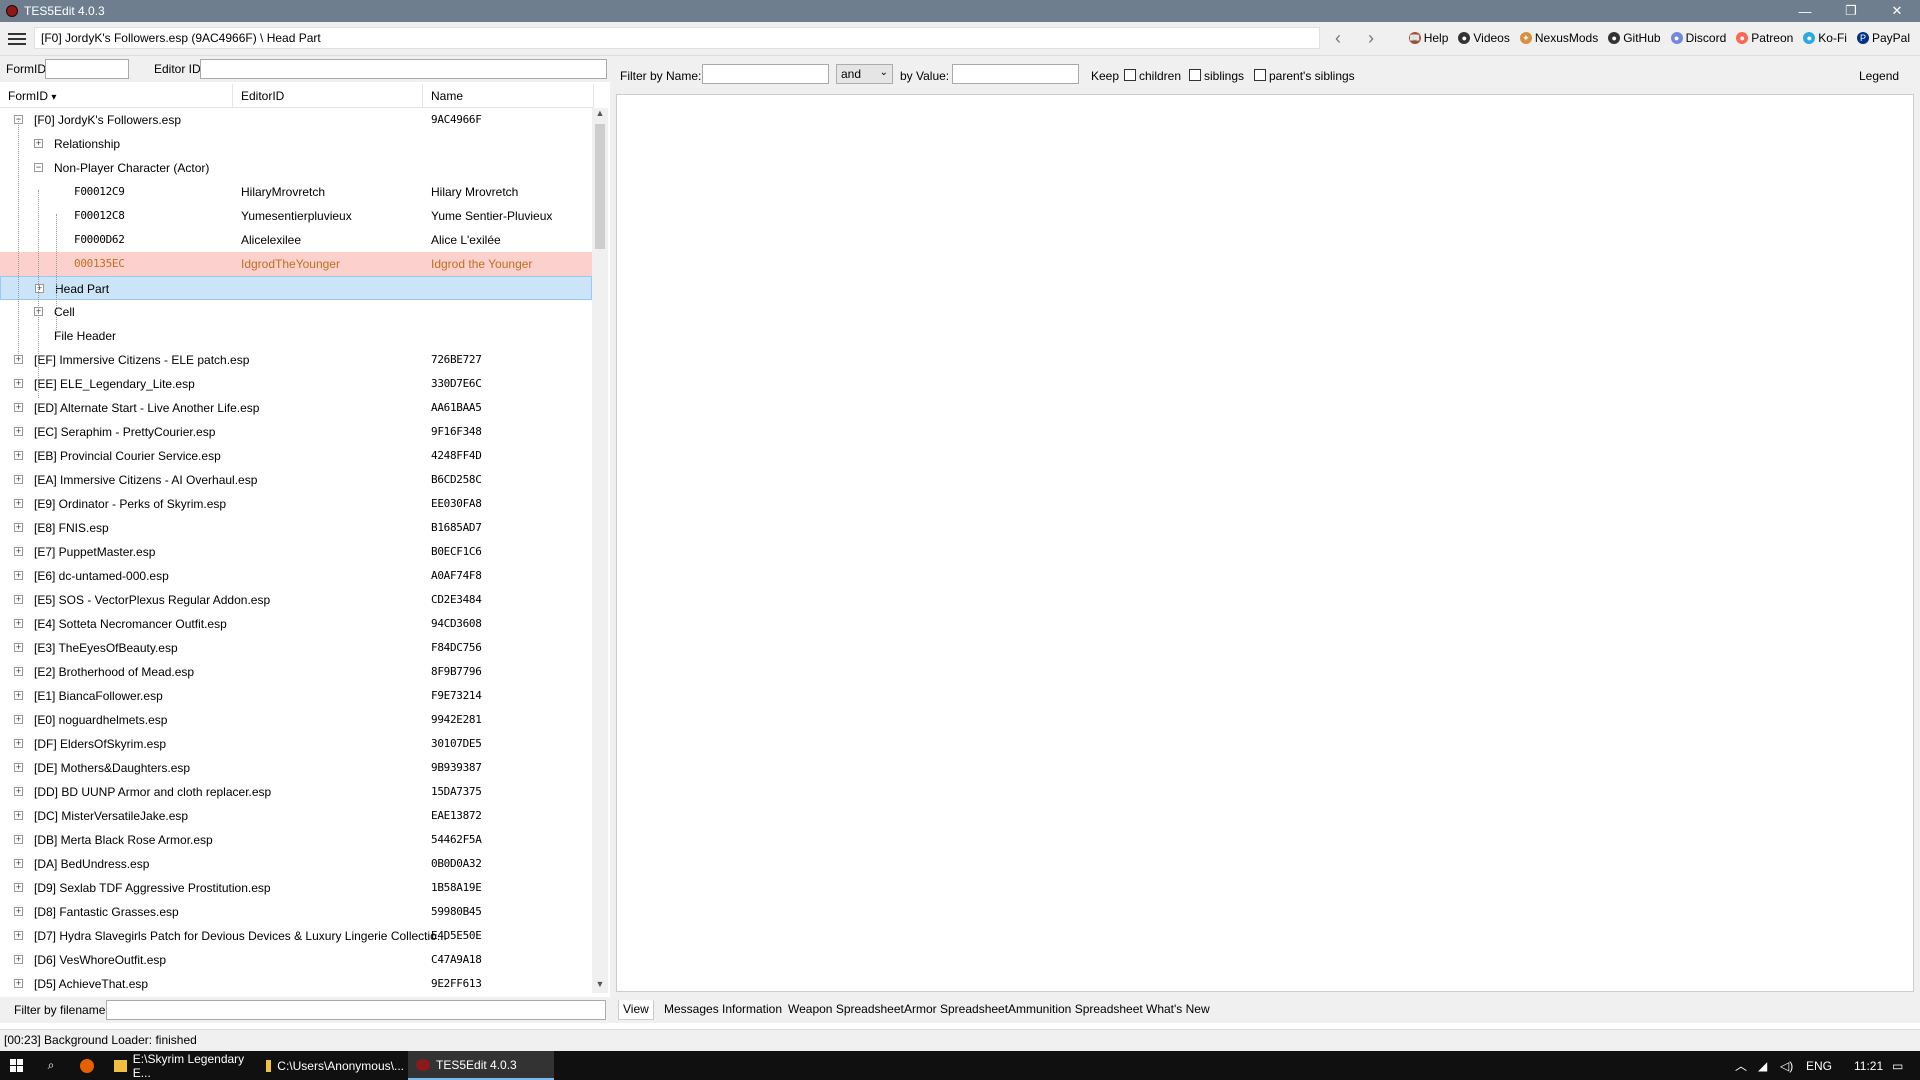  What do you see at coordinates (1634, 38) in the screenshot?
I see `link-github: ● GitHub` at bounding box center [1634, 38].